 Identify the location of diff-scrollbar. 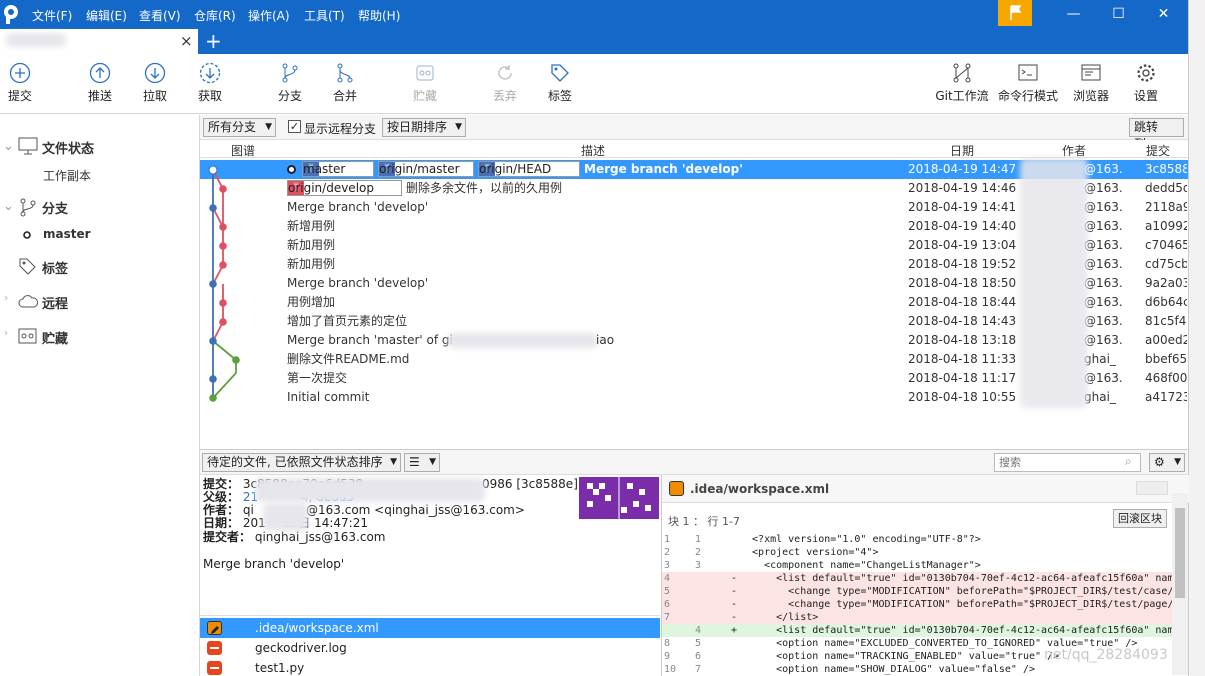
(1180, 584).